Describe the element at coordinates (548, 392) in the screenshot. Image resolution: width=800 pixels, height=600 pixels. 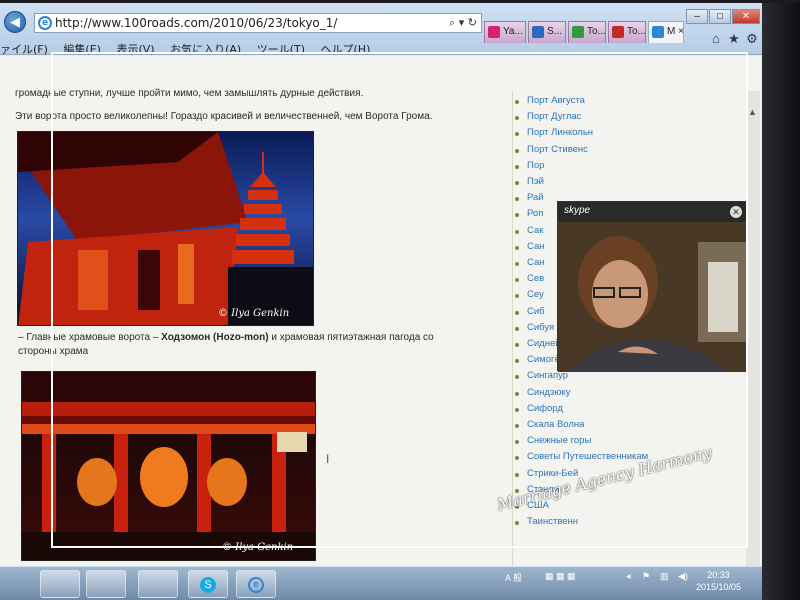
I see `sidebar-link: Синдзюку` at that location.